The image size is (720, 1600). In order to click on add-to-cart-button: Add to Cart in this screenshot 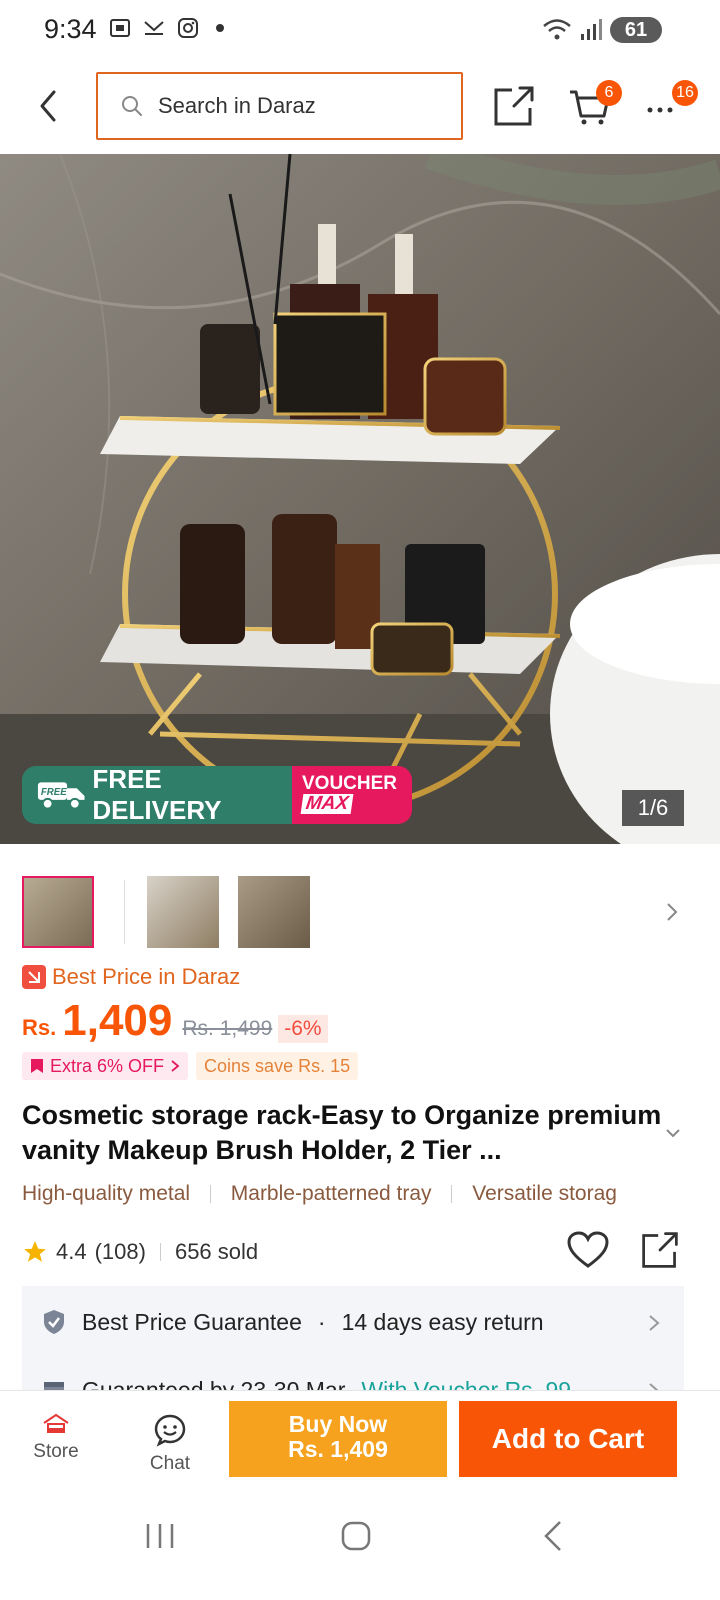, I will do `click(568, 1439)`.